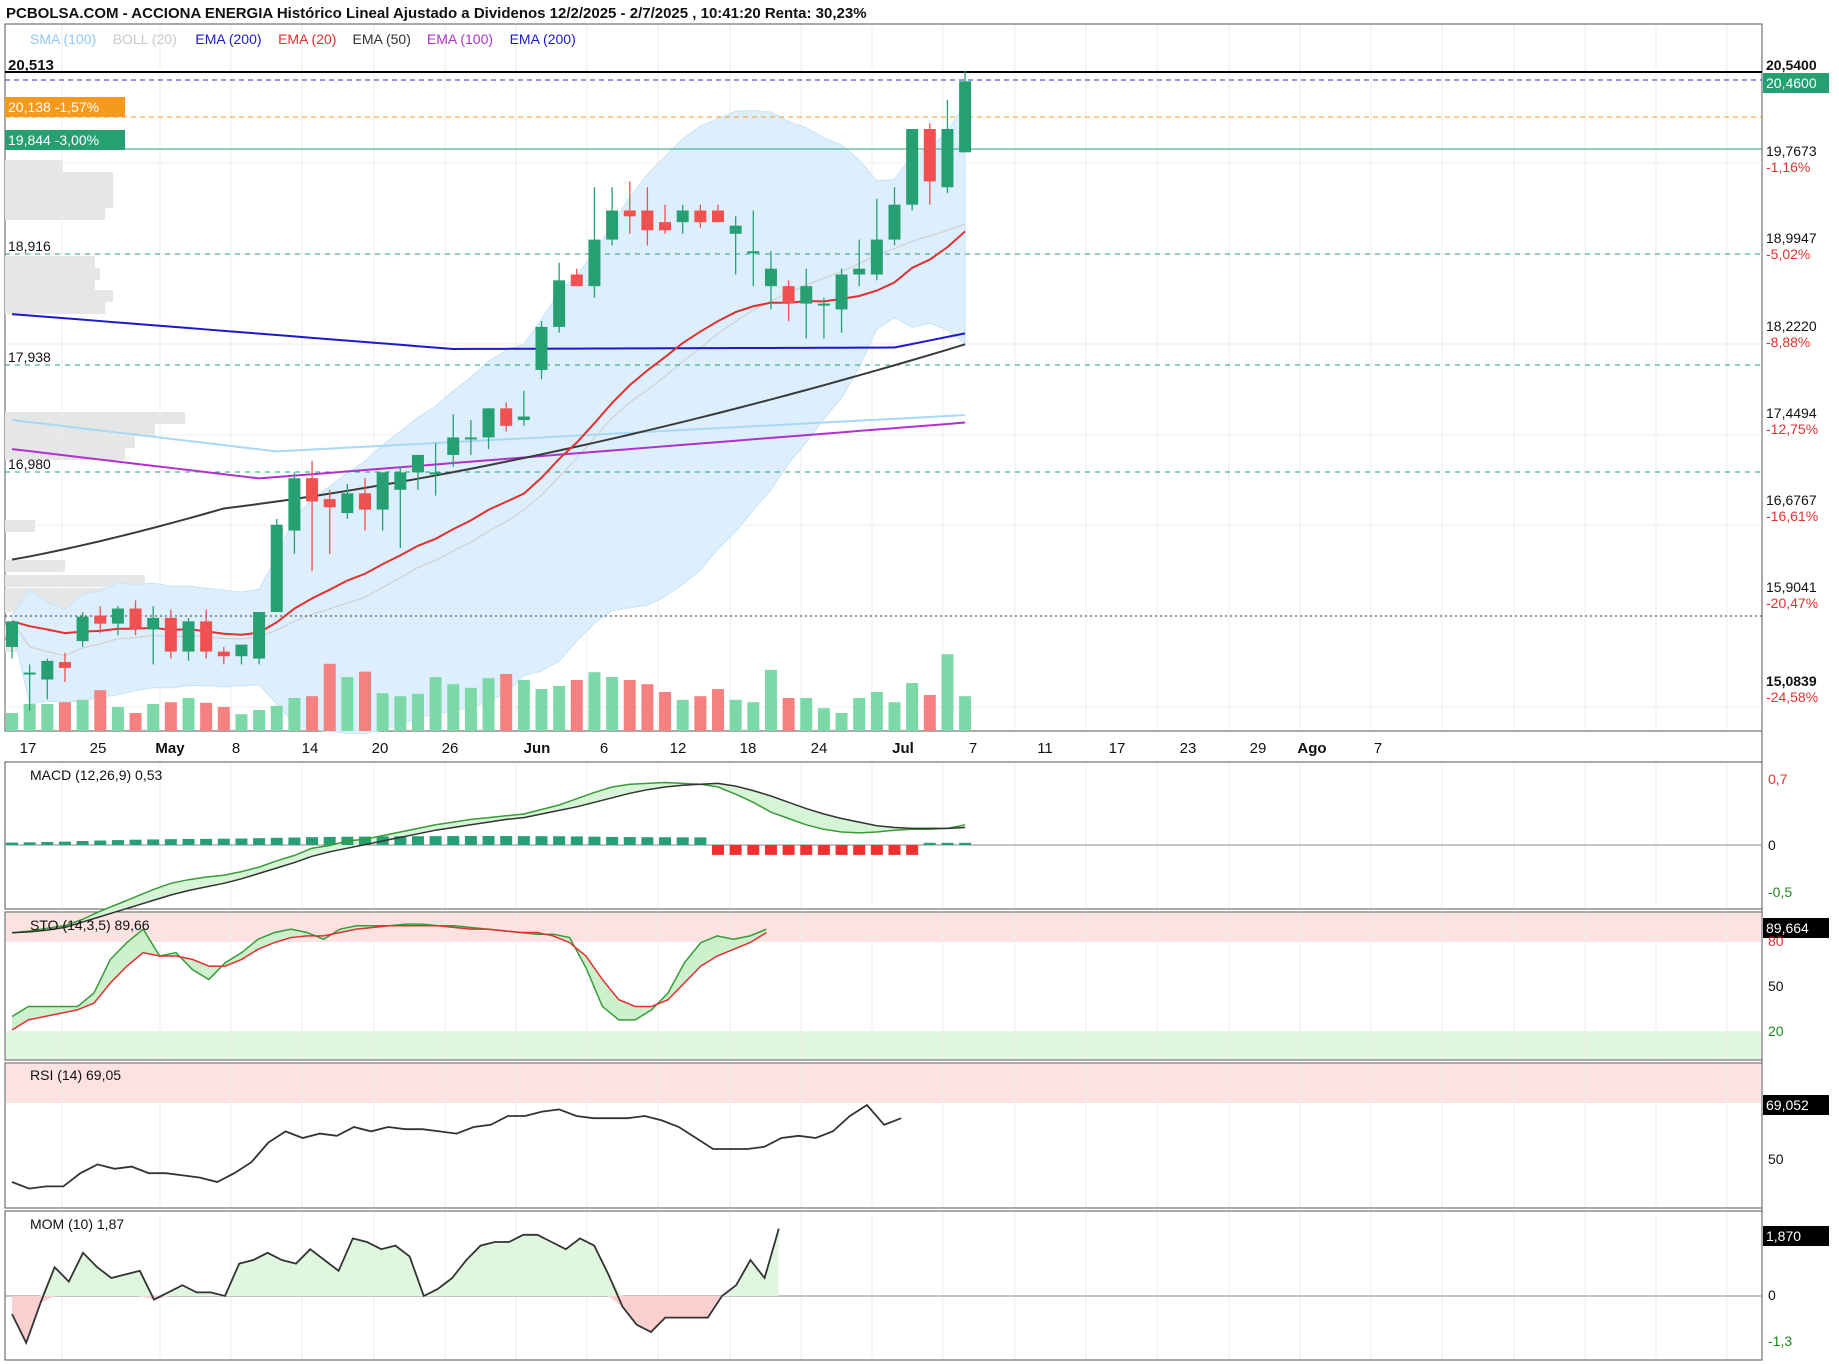 Image resolution: width=1839 pixels, height=1364 pixels. Describe the element at coordinates (380, 748) in the screenshot. I see `x-axis-label: 20` at that location.